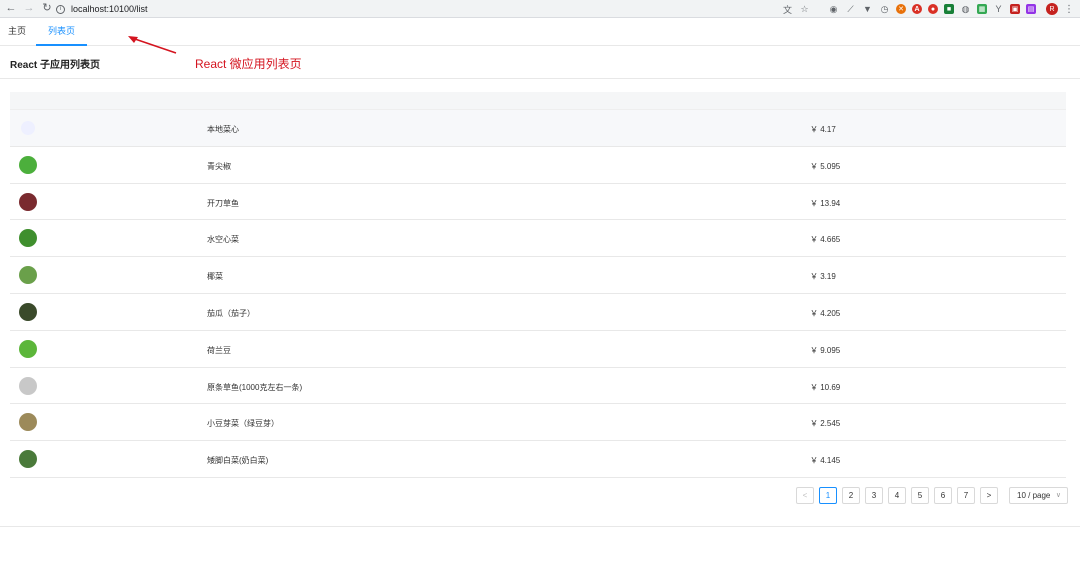 Image resolution: width=1080 pixels, height=584 pixels. Describe the element at coordinates (825, 166) in the screenshot. I see `product-price: ￥ 5.095` at that location.